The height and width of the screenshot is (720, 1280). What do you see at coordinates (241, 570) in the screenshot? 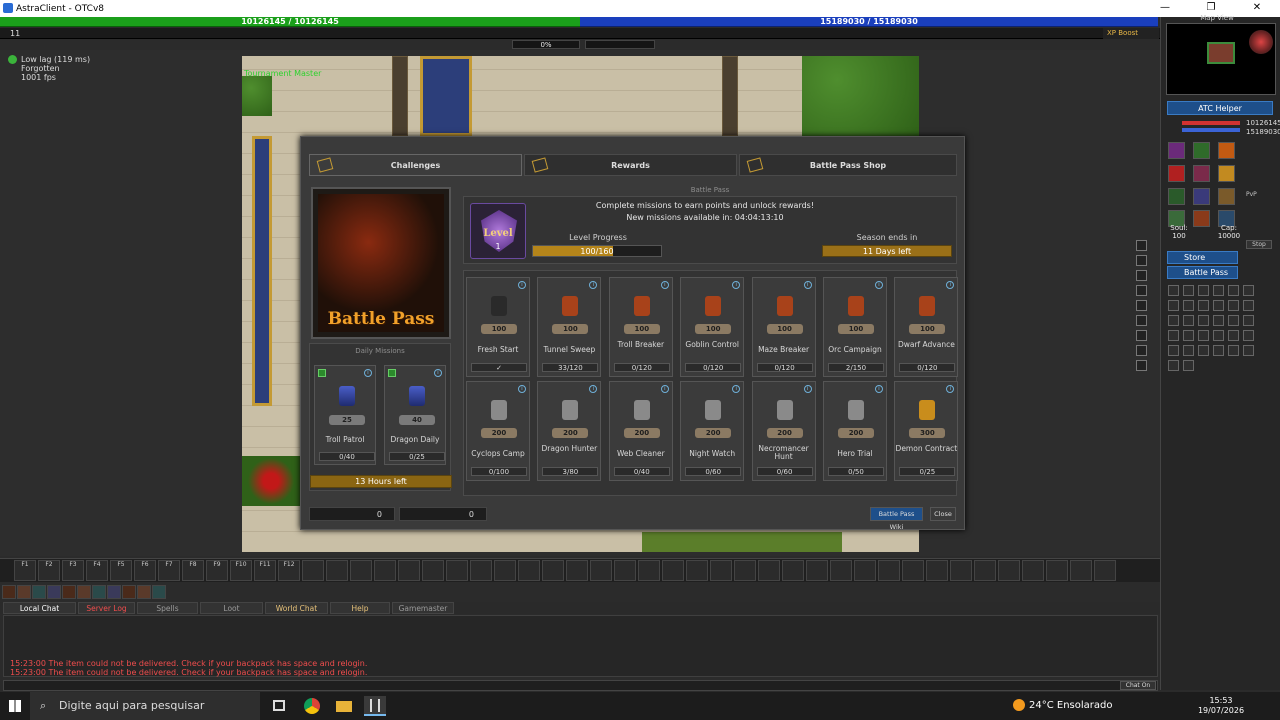
I see `hotkey-slot: F10` at bounding box center [241, 570].